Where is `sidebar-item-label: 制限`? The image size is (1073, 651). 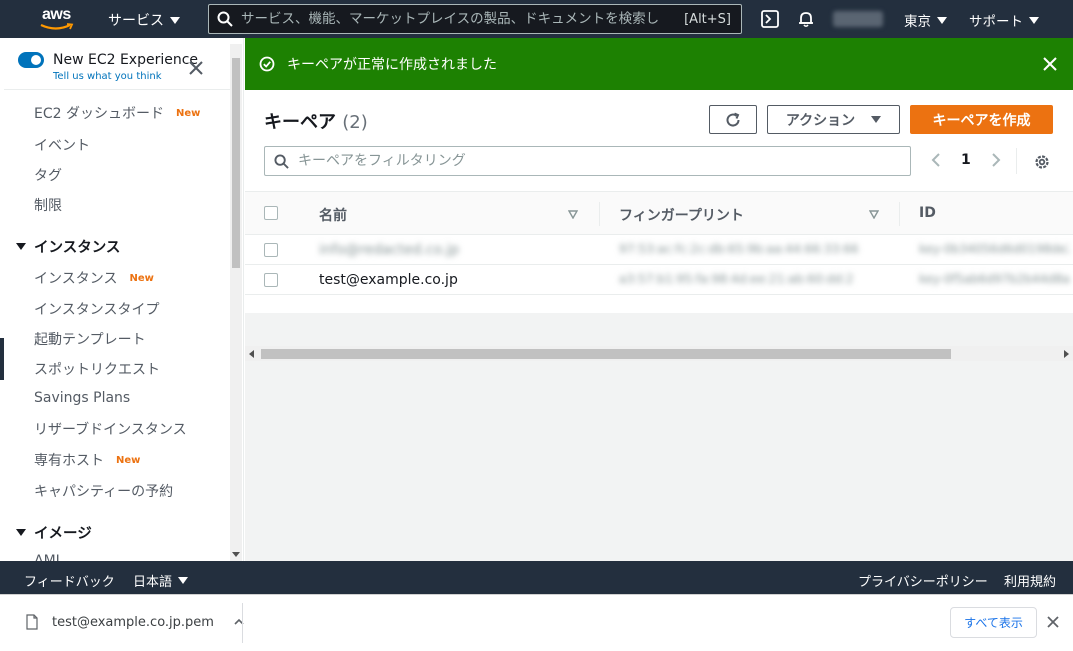
sidebar-item-label: 制限 is located at coordinates (48, 206).